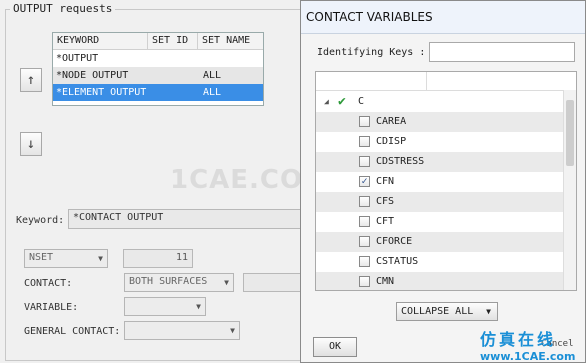  What do you see at coordinates (385, 281) in the screenshot?
I see `tree-item-label: CMN` at bounding box center [385, 281].